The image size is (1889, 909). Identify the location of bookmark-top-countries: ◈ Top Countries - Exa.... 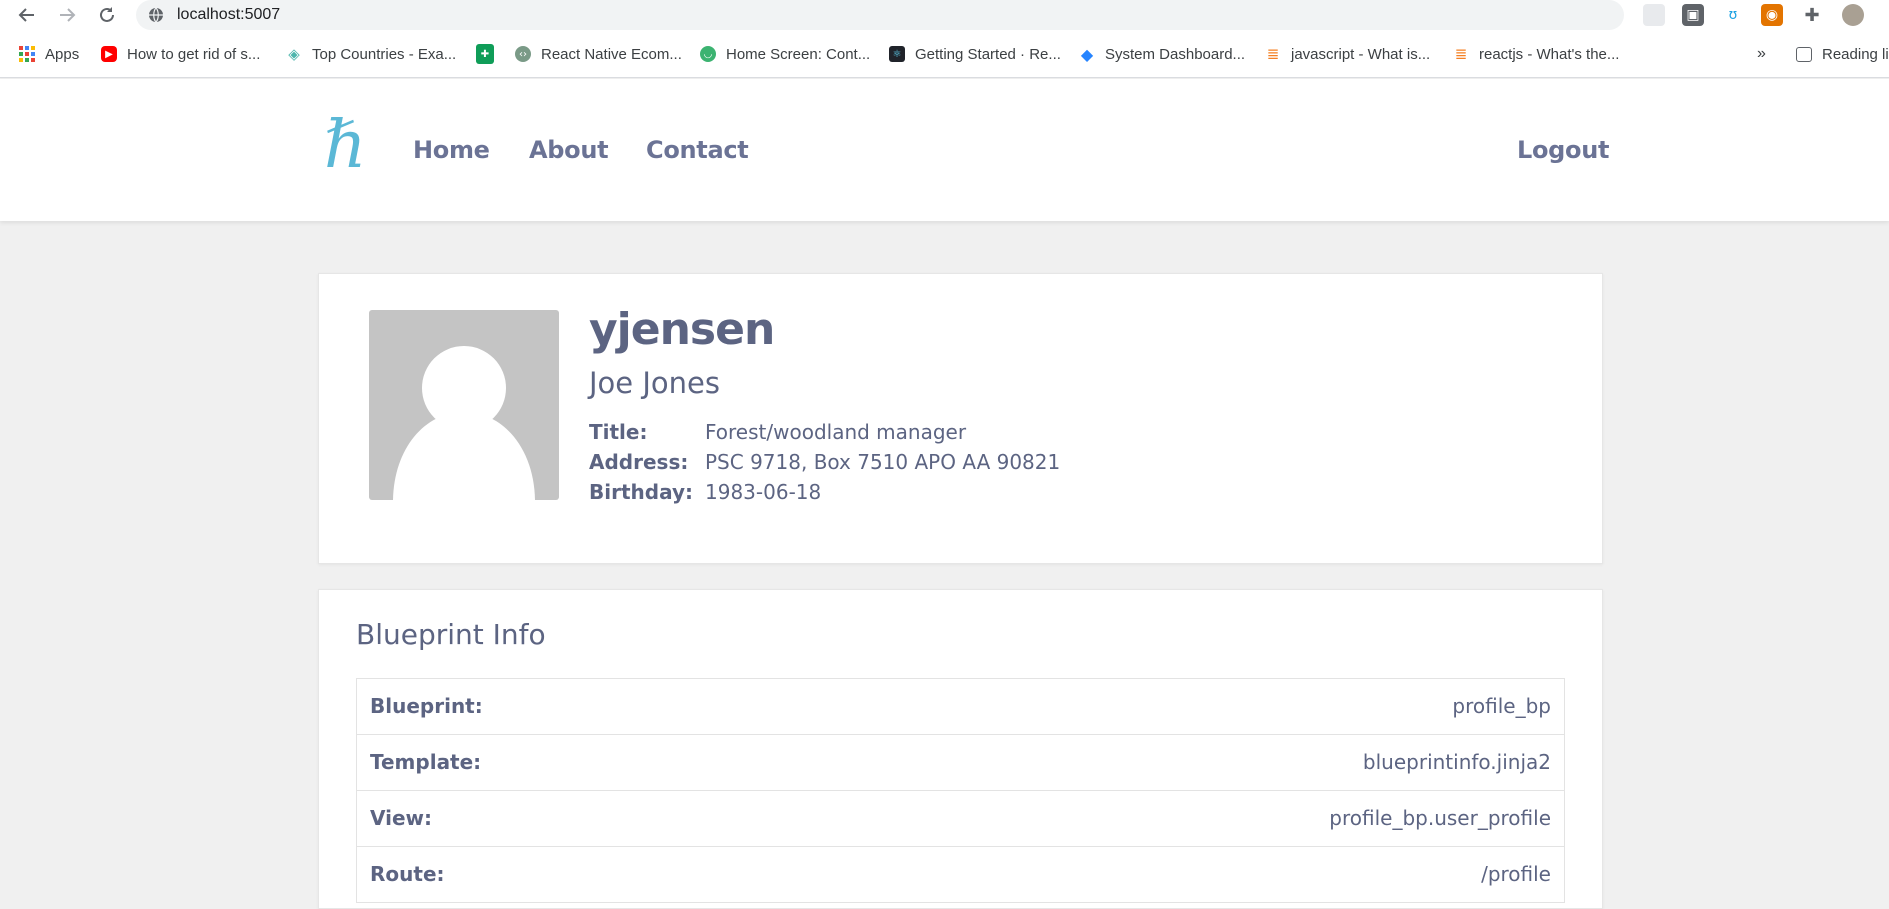
(371, 54).